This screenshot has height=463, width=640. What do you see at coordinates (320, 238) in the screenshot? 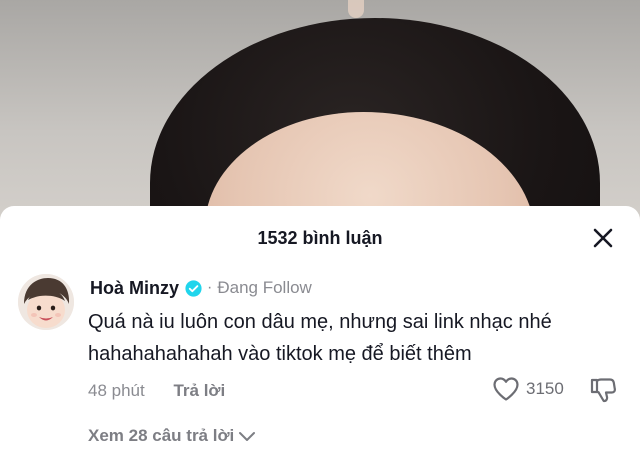
I see `comment-count-title: 1532 bình luận` at bounding box center [320, 238].